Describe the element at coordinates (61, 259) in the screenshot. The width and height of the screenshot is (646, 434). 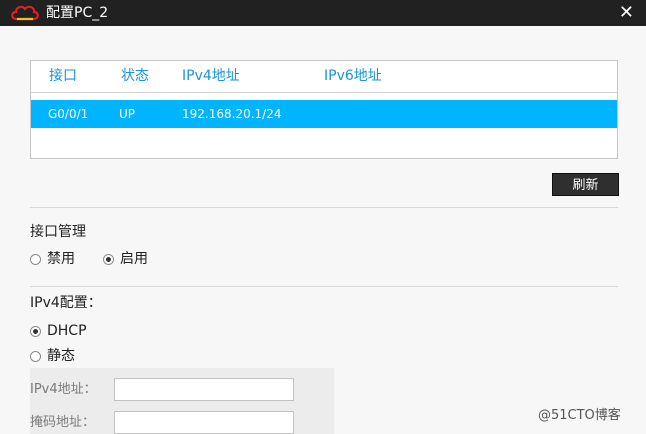
I see `radio-disable-label: 禁用` at that location.